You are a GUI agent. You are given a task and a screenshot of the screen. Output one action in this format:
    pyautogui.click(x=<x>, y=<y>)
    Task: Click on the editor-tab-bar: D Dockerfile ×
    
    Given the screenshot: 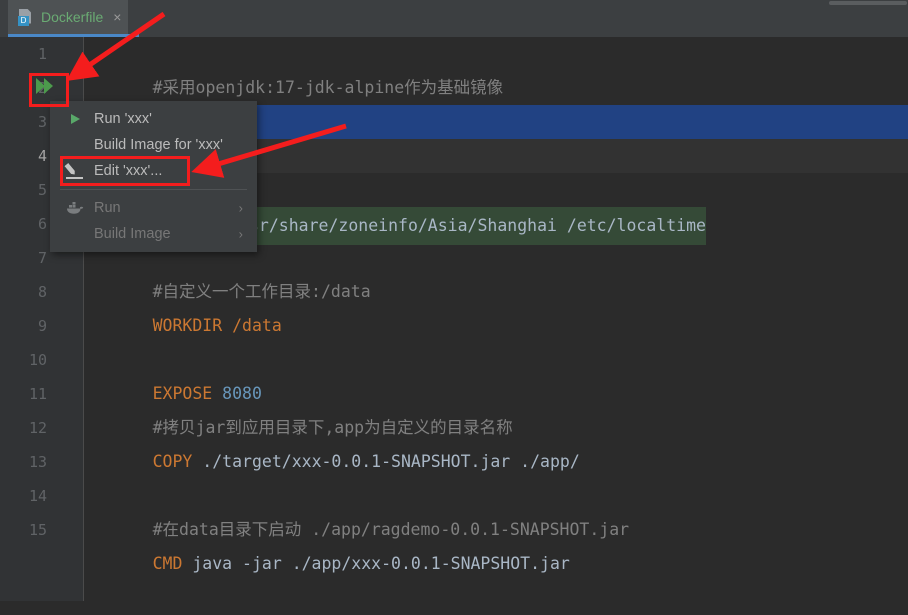 What is the action you would take?
    pyautogui.click(x=454, y=19)
    